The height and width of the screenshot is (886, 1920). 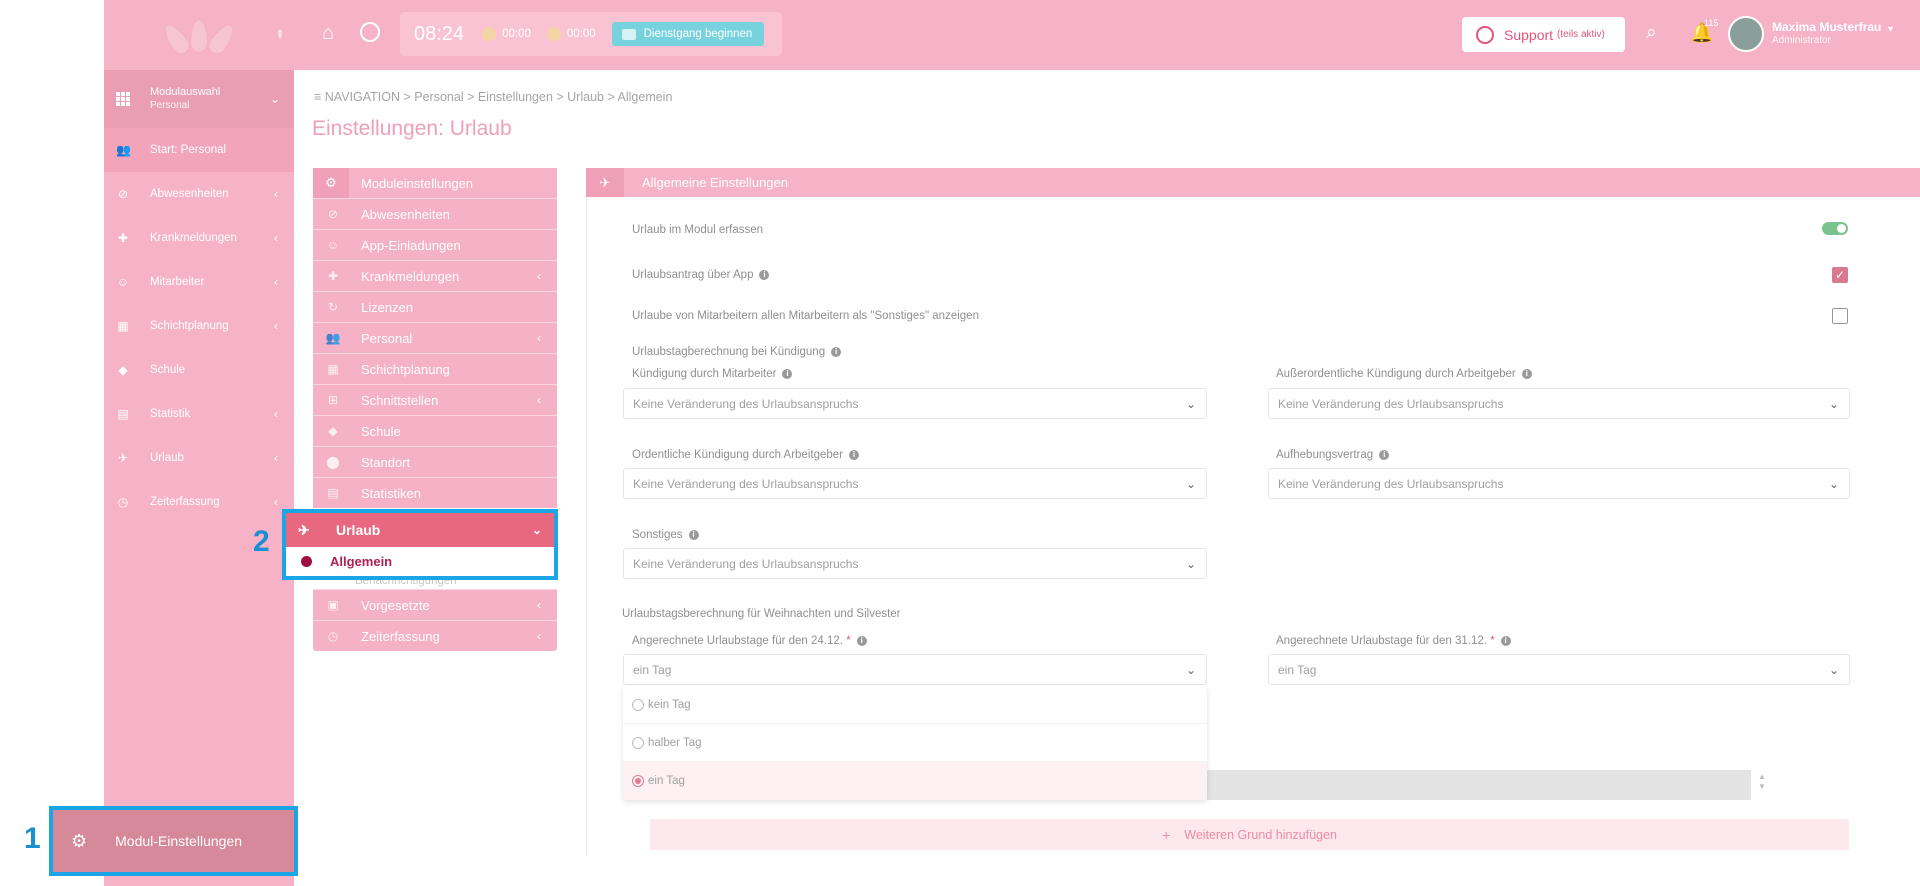 I want to click on option-ein-tag: ein Tag, so click(x=915, y=781).